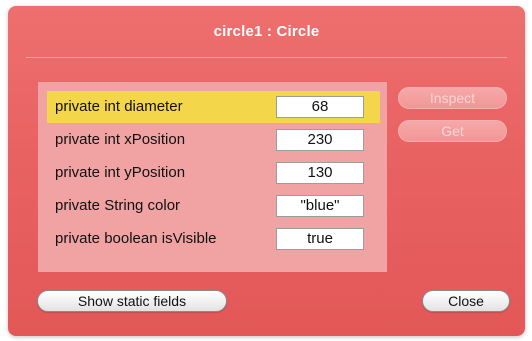 This screenshot has width=532, height=341. What do you see at coordinates (320, 173) in the screenshot?
I see `field-value: 130` at bounding box center [320, 173].